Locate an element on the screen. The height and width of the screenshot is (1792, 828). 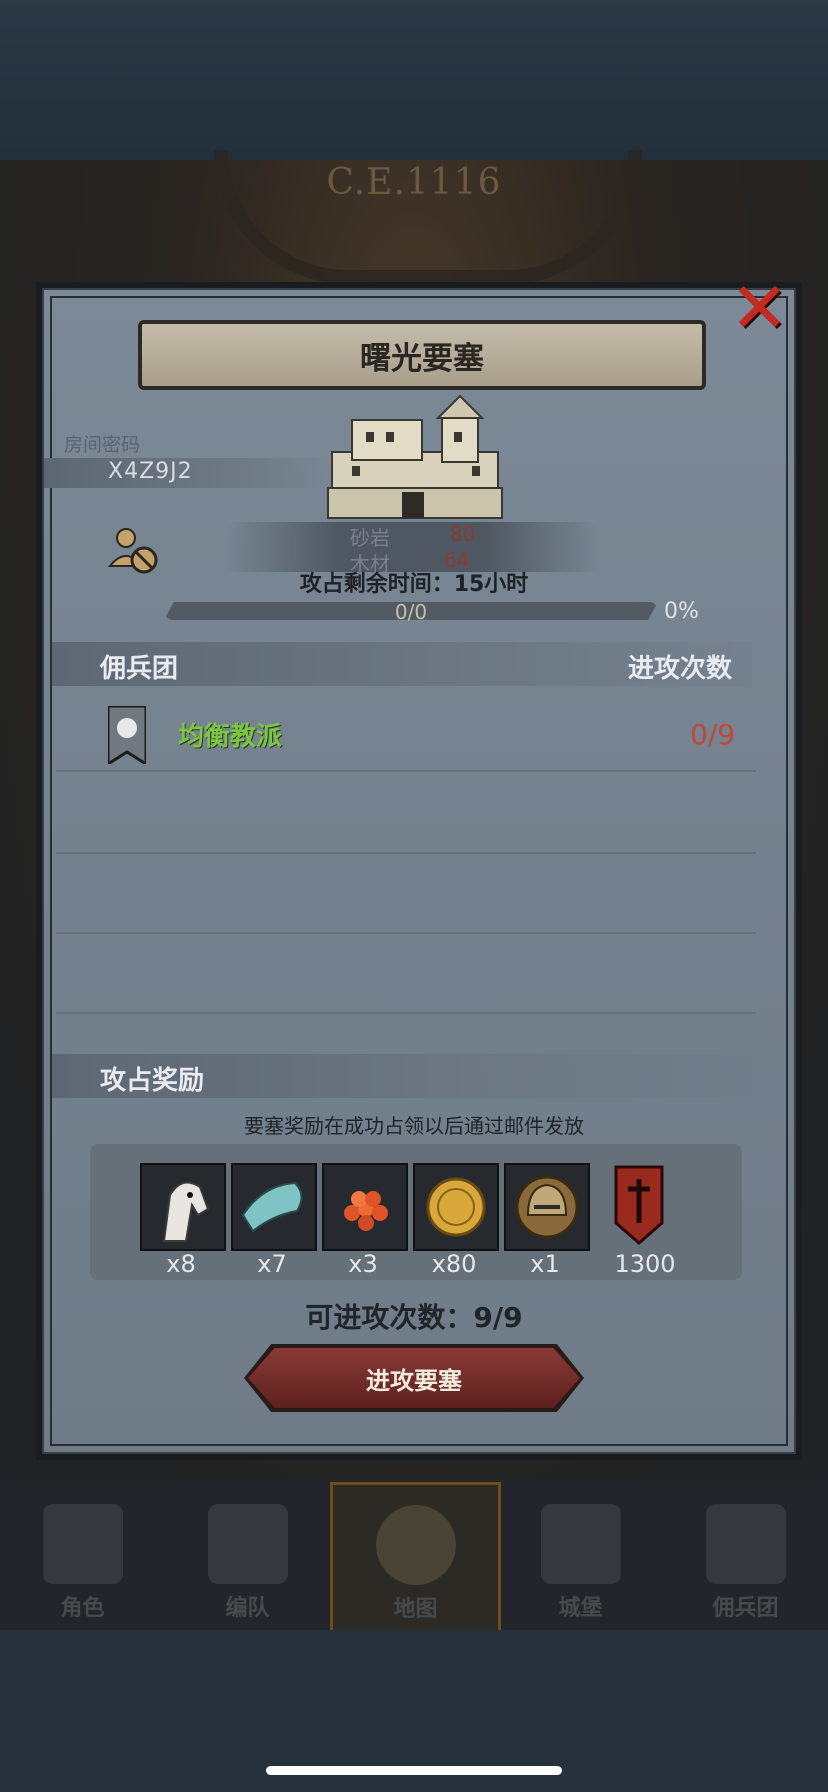
room-code-label: 房间密码 is located at coordinates (102, 445).